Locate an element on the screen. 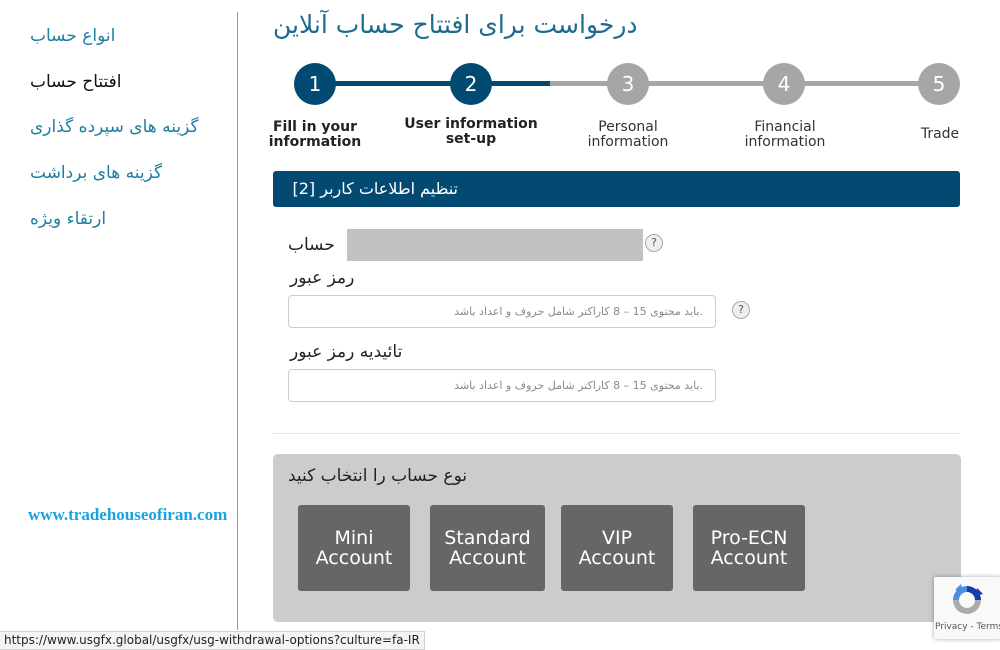  step-3-label-line1: Personal is located at coordinates (628, 127).